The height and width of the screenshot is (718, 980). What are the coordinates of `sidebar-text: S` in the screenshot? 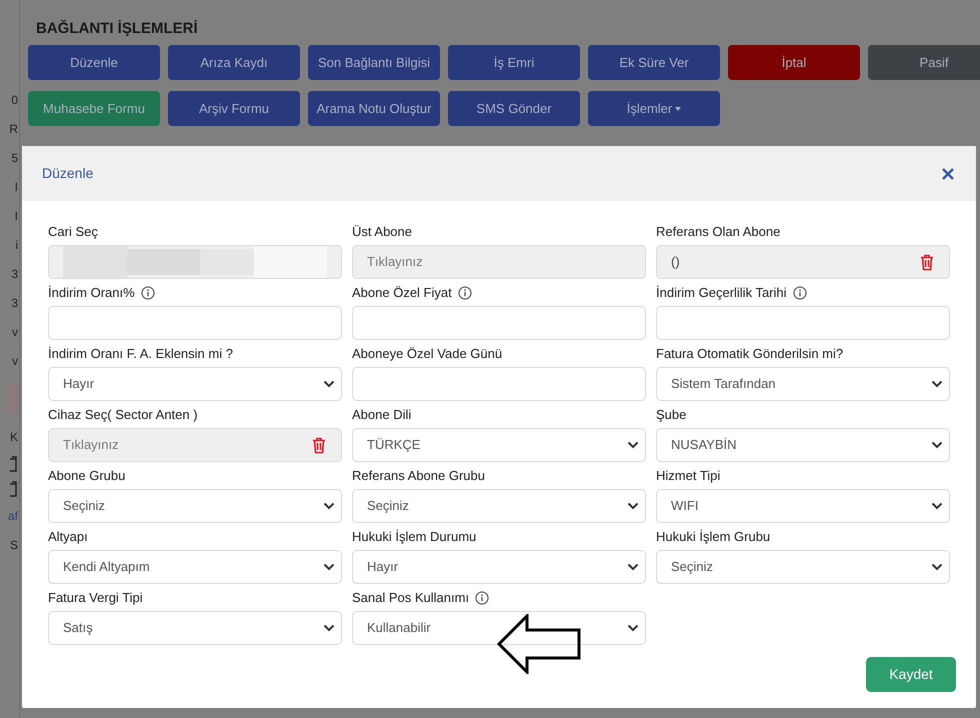 It's located at (14, 545).